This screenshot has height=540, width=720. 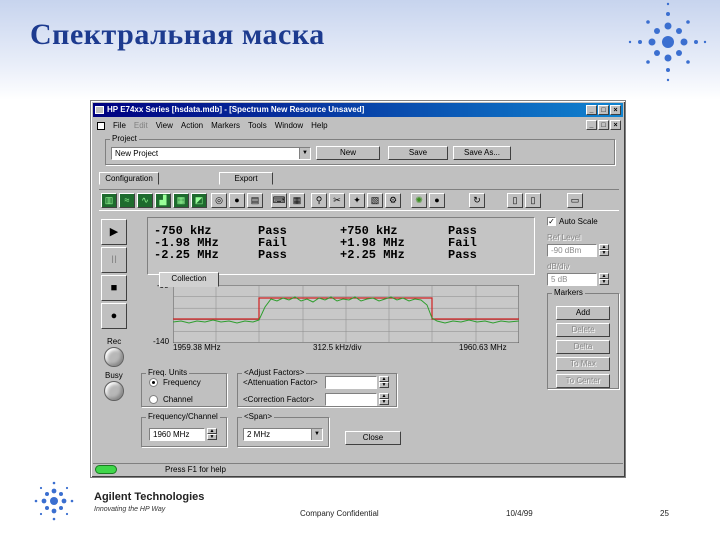 I want to click on tab-collection: Collection, so click(x=189, y=279).